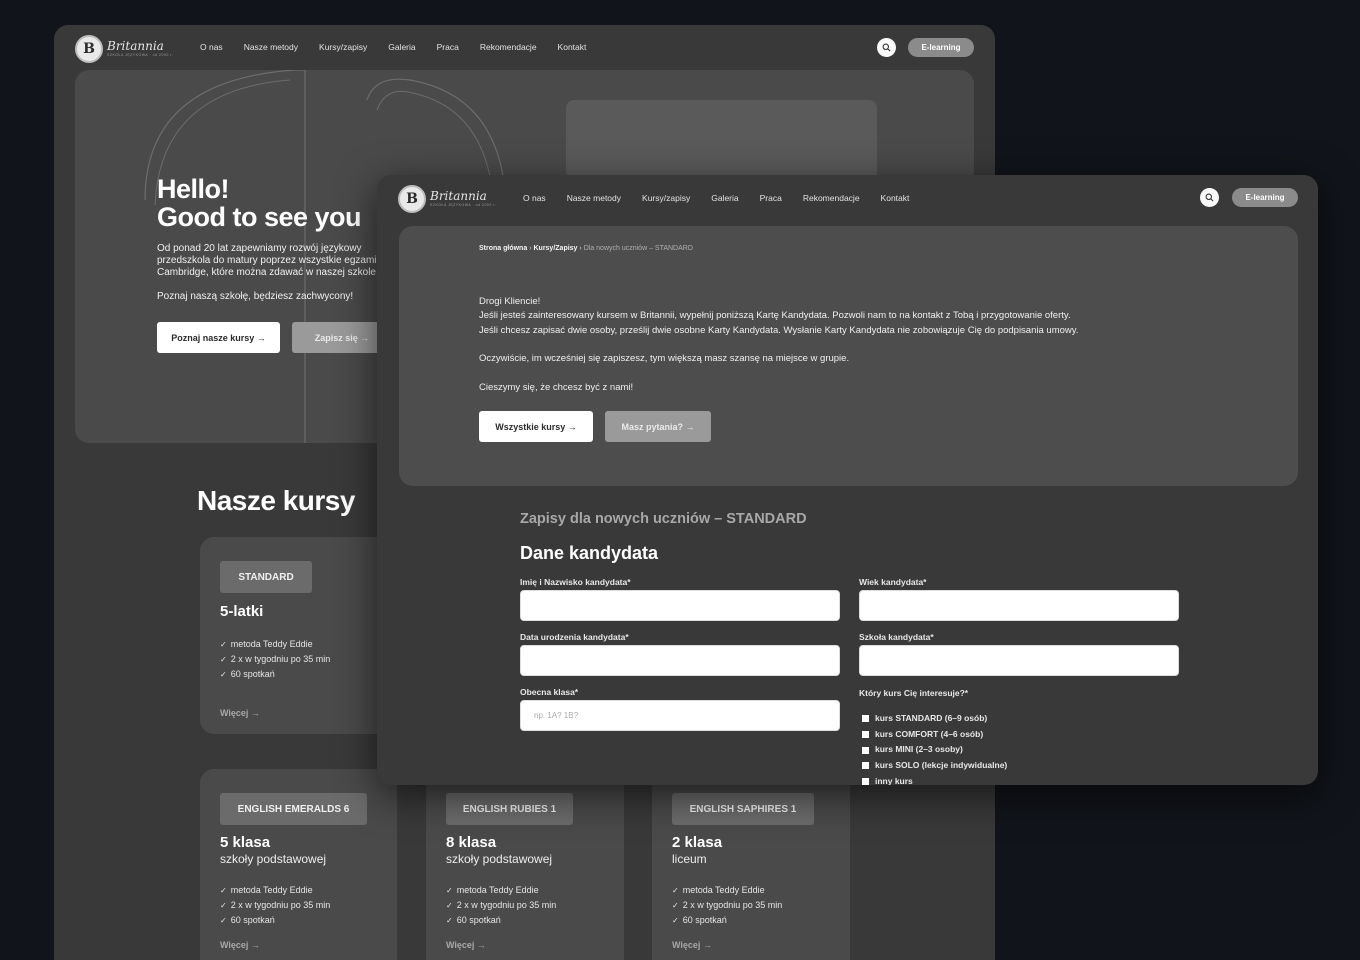 The width and height of the screenshot is (1360, 960). Describe the element at coordinates (589, 553) in the screenshot. I see `form-heading: Dane kandydata` at that location.